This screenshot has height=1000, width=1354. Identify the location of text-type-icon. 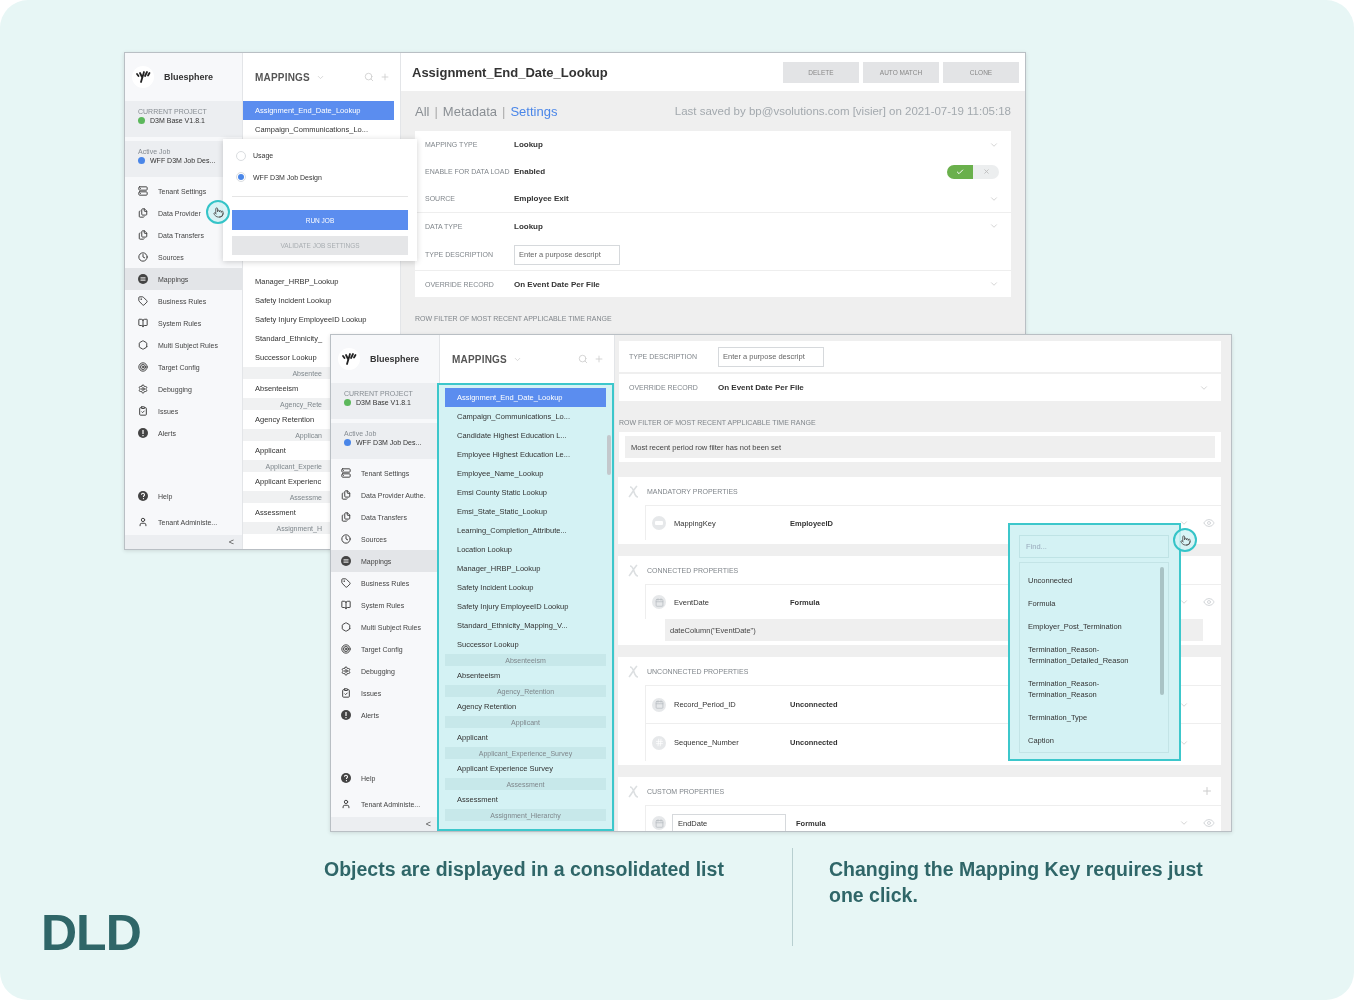
(659, 523).